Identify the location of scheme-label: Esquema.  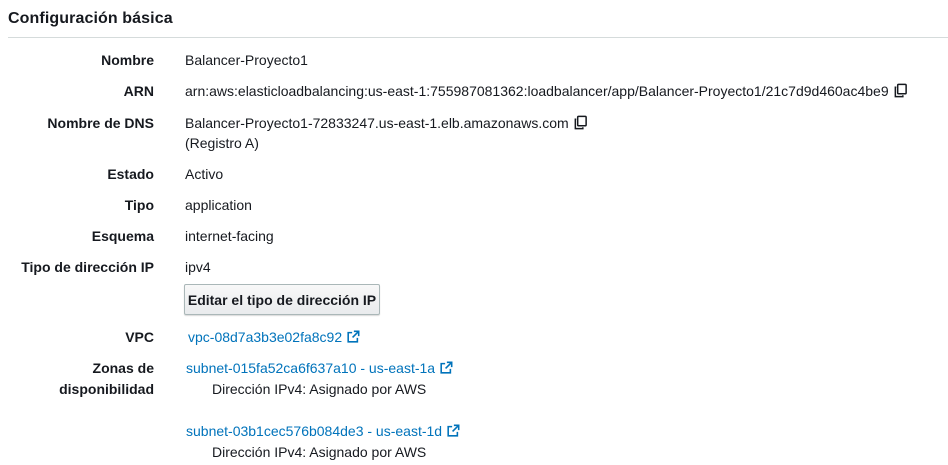
(122, 236).